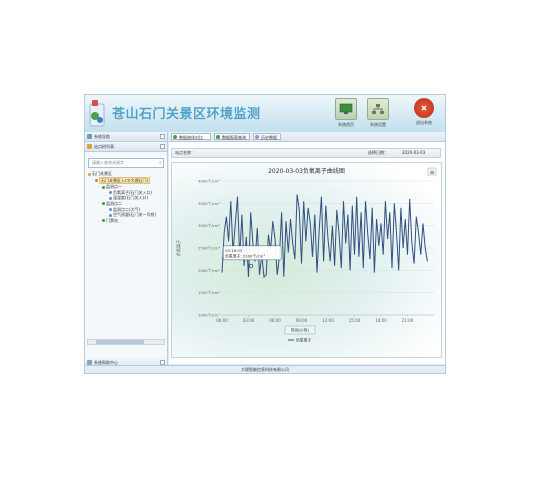  What do you see at coordinates (127, 180) in the screenshot?
I see `tree-node: 石门关景区入口(大理石门)` at bounding box center [127, 180].